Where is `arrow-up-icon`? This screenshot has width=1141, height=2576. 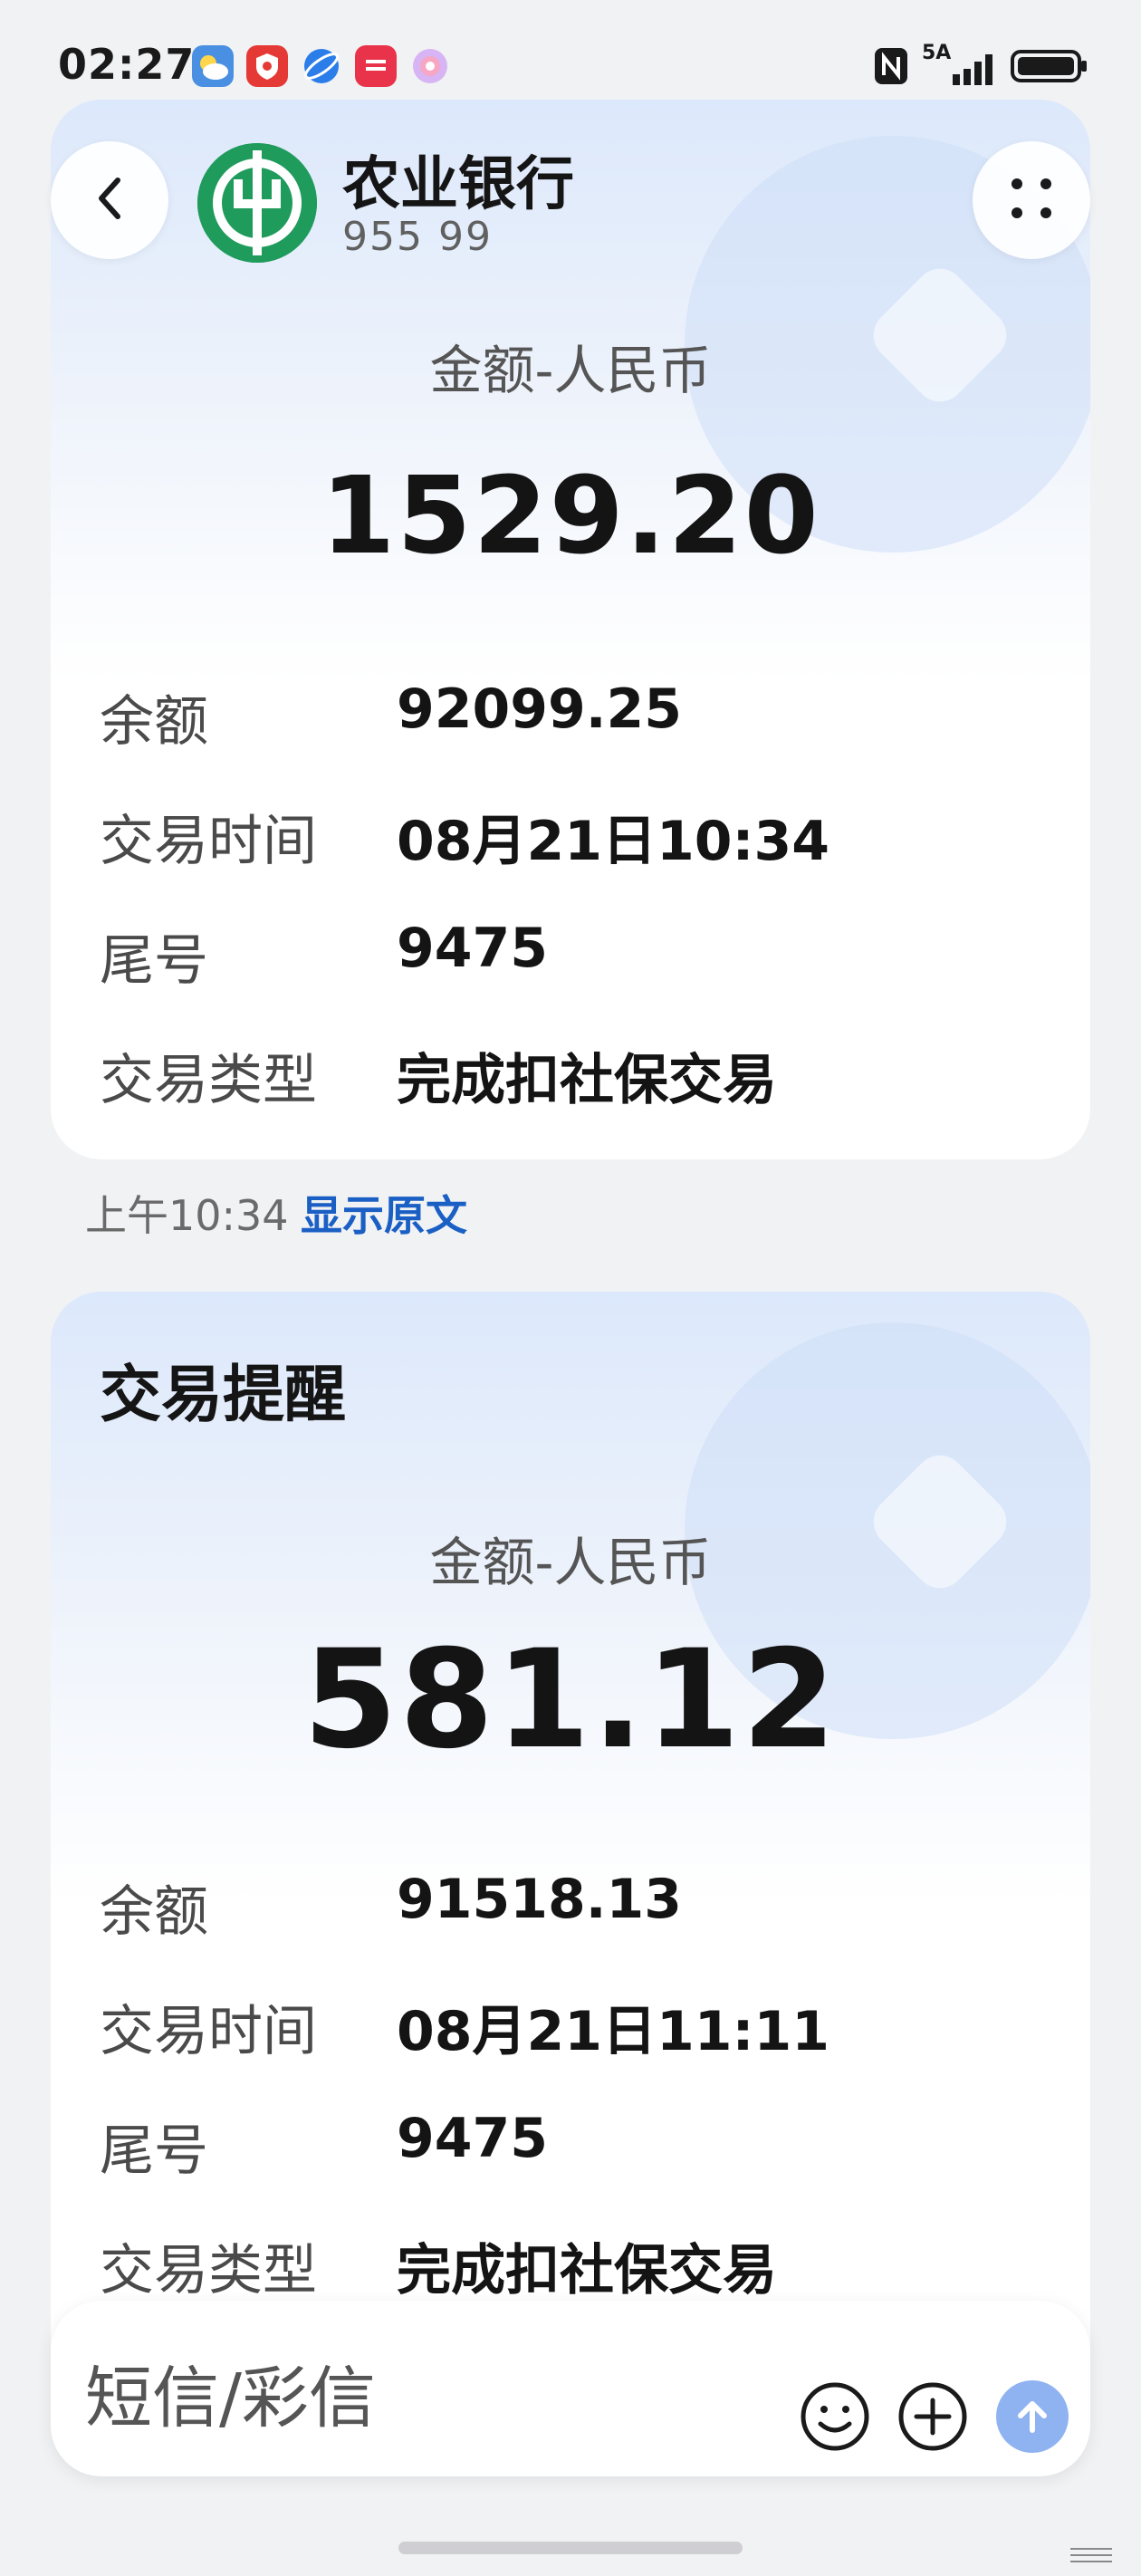
arrow-up-icon is located at coordinates (1032, 2417).